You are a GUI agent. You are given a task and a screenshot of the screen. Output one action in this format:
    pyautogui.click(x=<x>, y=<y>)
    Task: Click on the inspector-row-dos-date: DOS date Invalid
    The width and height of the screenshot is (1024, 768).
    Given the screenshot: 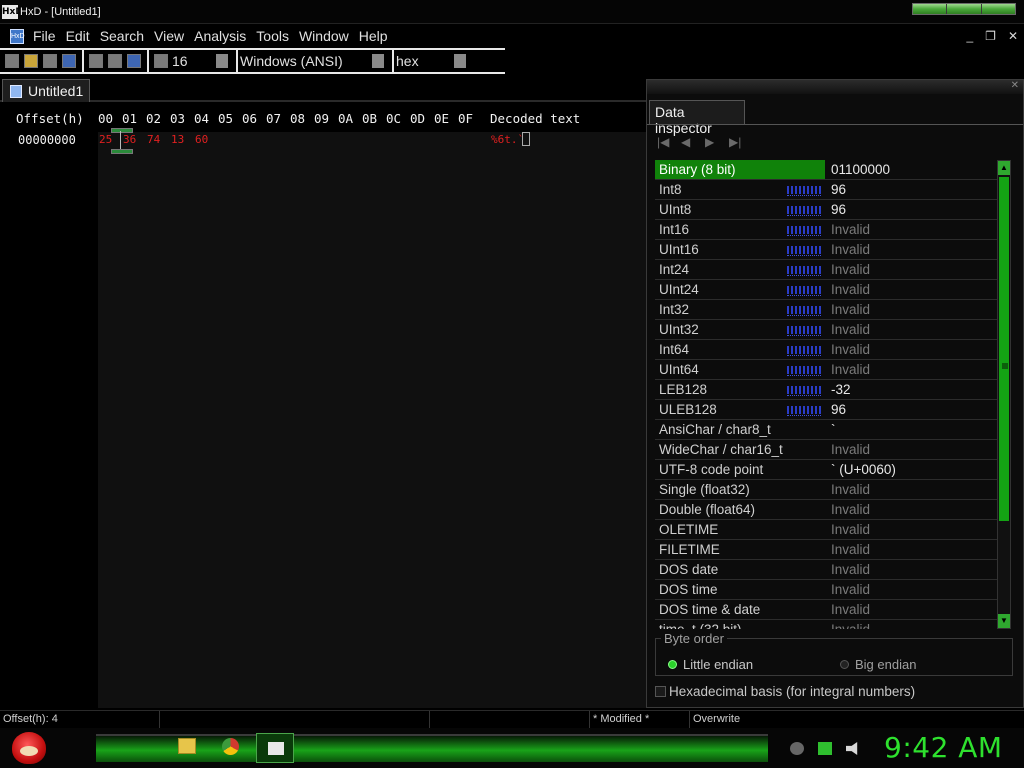 What is the action you would take?
    pyautogui.click(x=826, y=570)
    